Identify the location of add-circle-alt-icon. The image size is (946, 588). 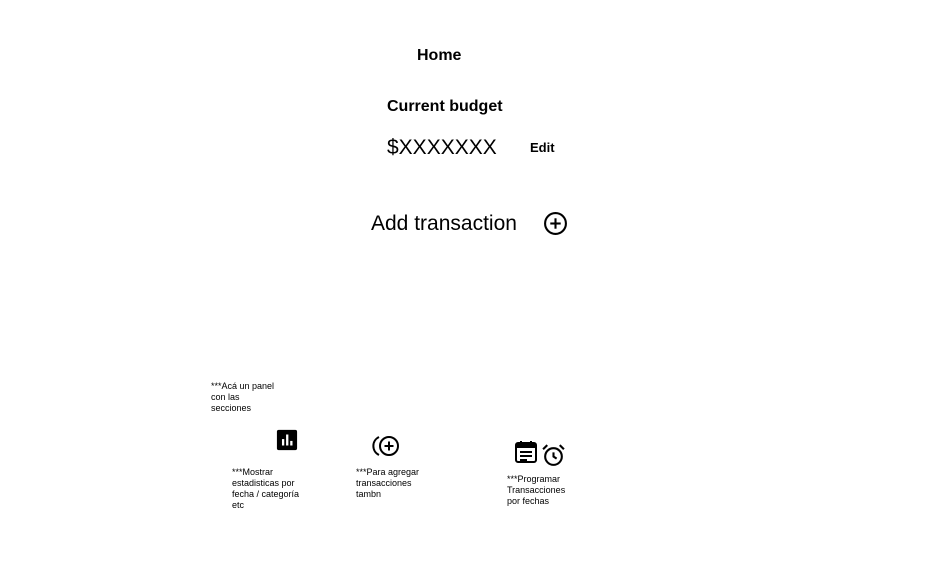
(387, 446).